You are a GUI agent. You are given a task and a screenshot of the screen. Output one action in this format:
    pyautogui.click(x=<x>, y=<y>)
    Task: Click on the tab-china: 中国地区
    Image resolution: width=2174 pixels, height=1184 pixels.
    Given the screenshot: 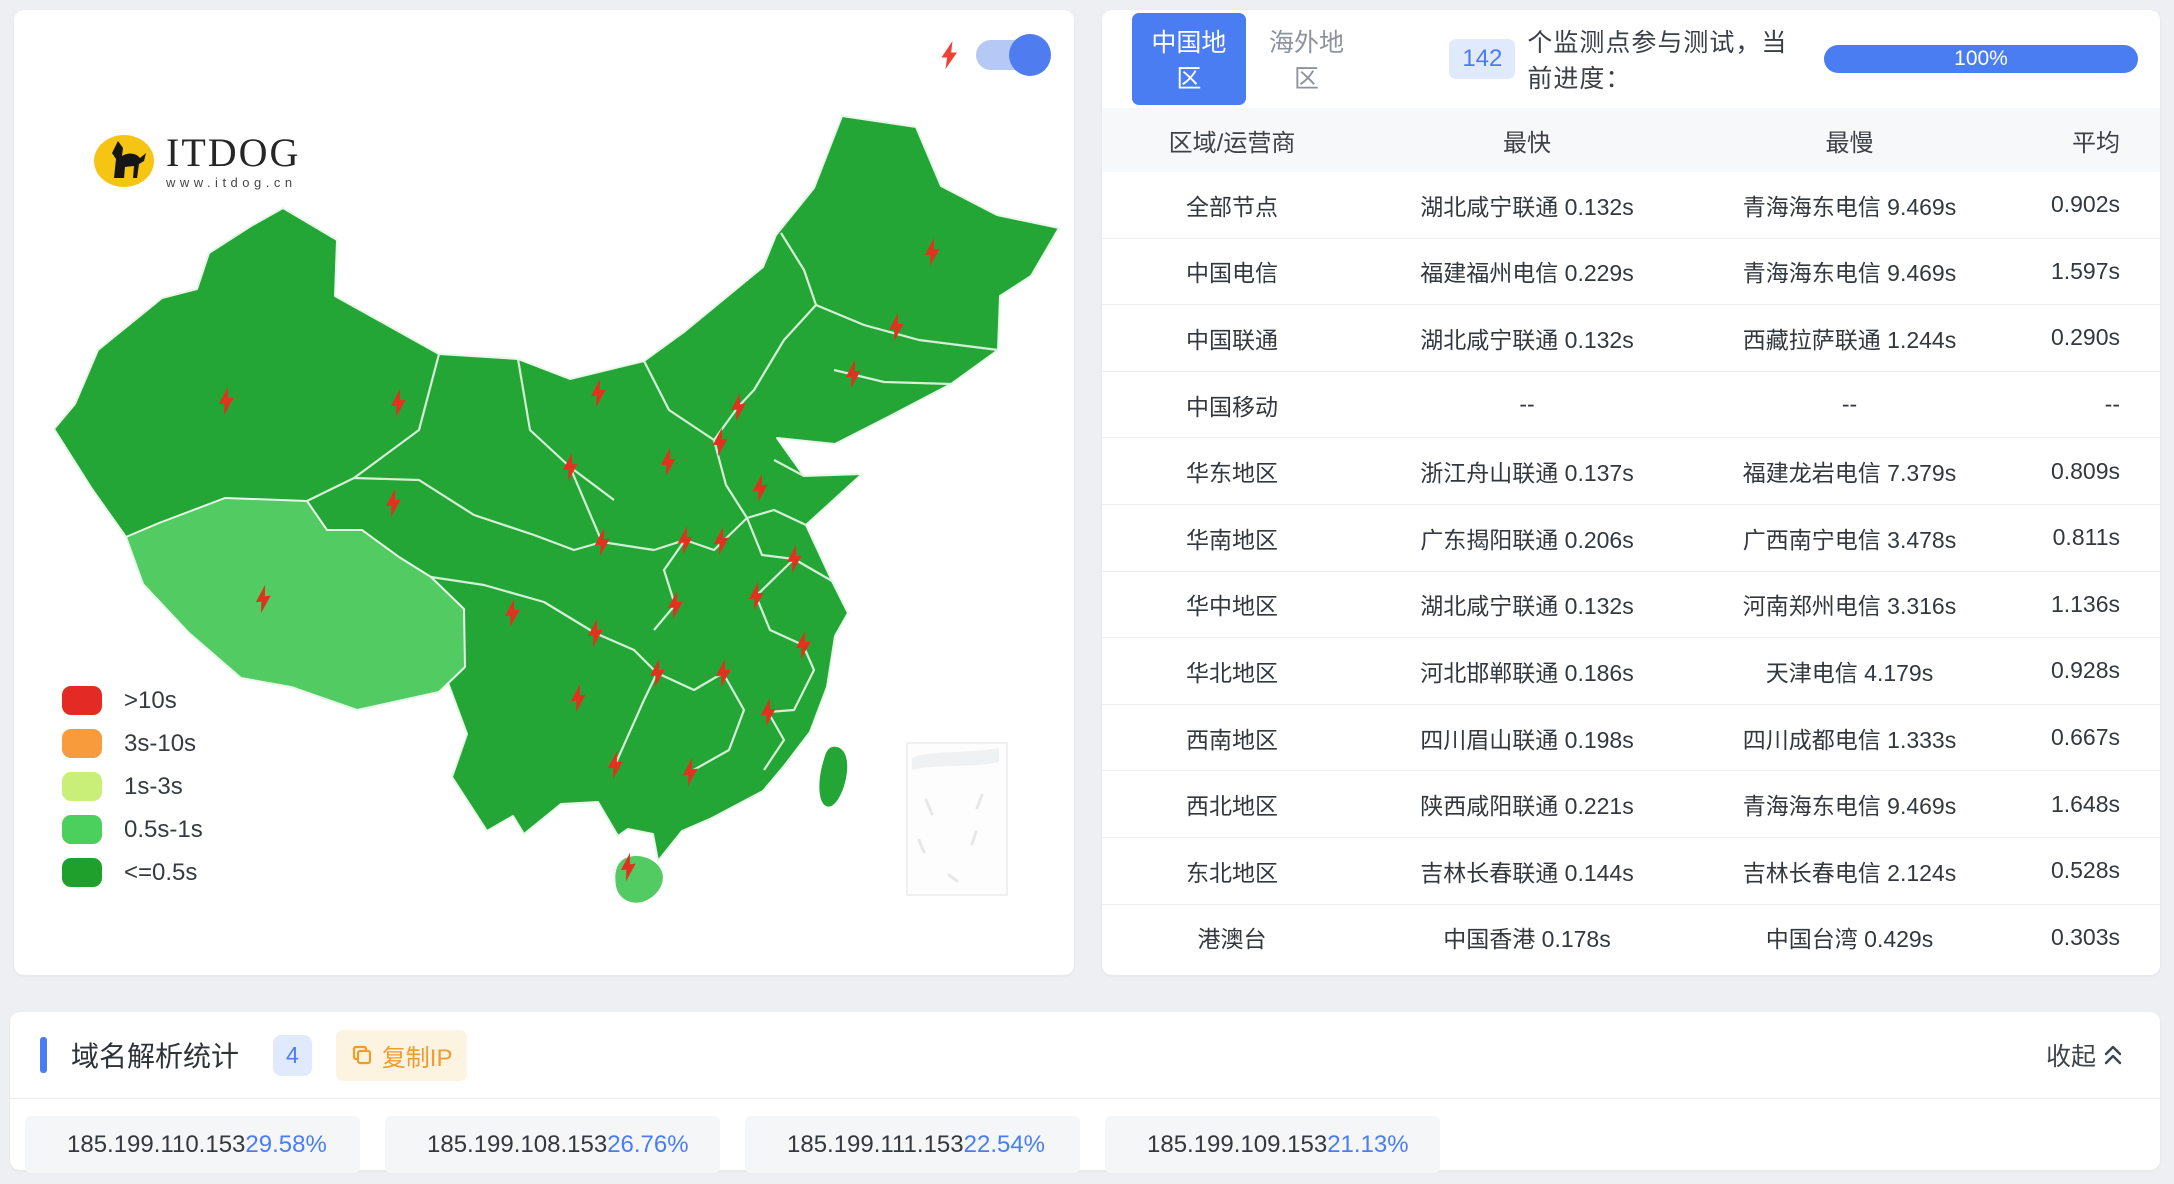 What is the action you would take?
    pyautogui.click(x=1189, y=59)
    